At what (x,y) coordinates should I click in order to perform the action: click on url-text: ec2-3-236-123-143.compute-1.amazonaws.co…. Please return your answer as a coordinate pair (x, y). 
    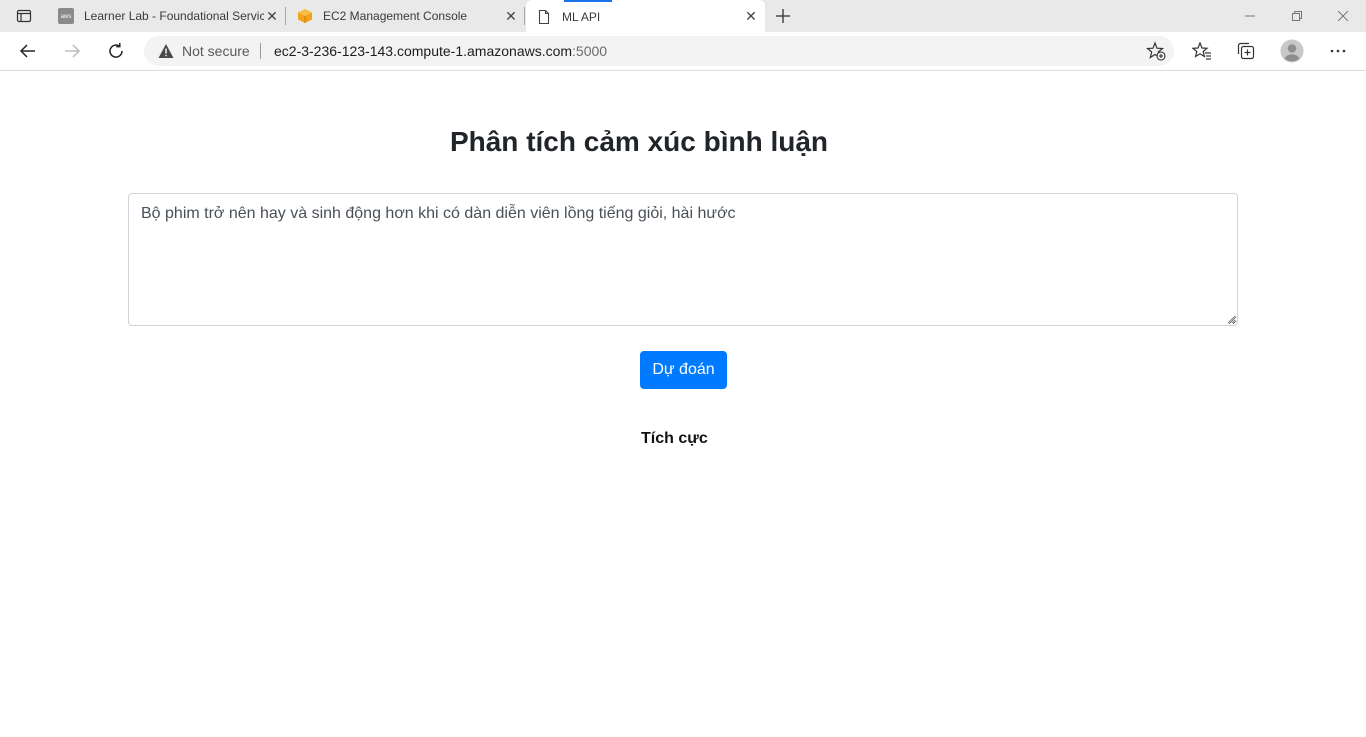
    Looking at the image, I should click on (440, 51).